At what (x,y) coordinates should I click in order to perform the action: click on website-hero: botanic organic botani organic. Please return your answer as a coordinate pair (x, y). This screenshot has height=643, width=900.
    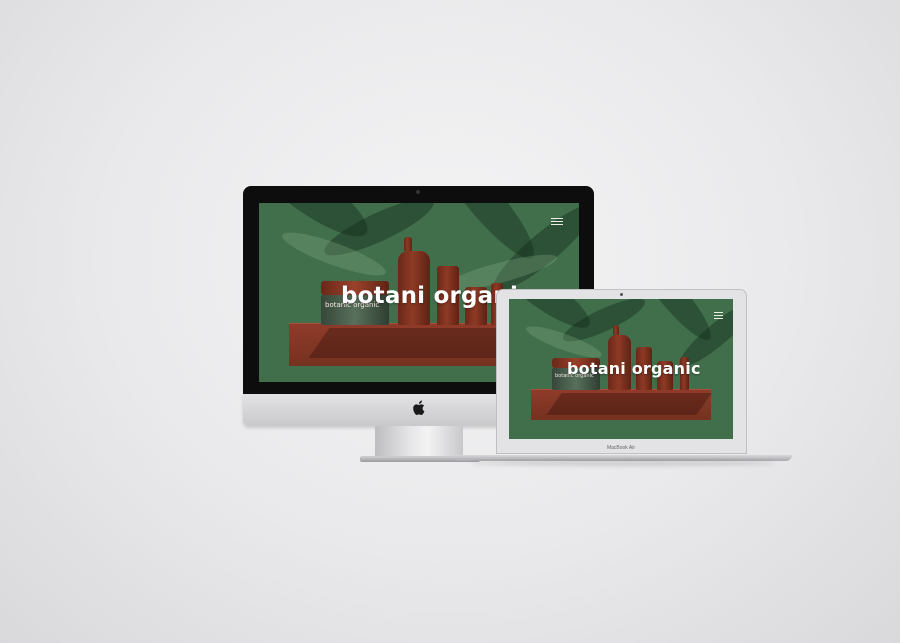
    Looking at the image, I should click on (621, 369).